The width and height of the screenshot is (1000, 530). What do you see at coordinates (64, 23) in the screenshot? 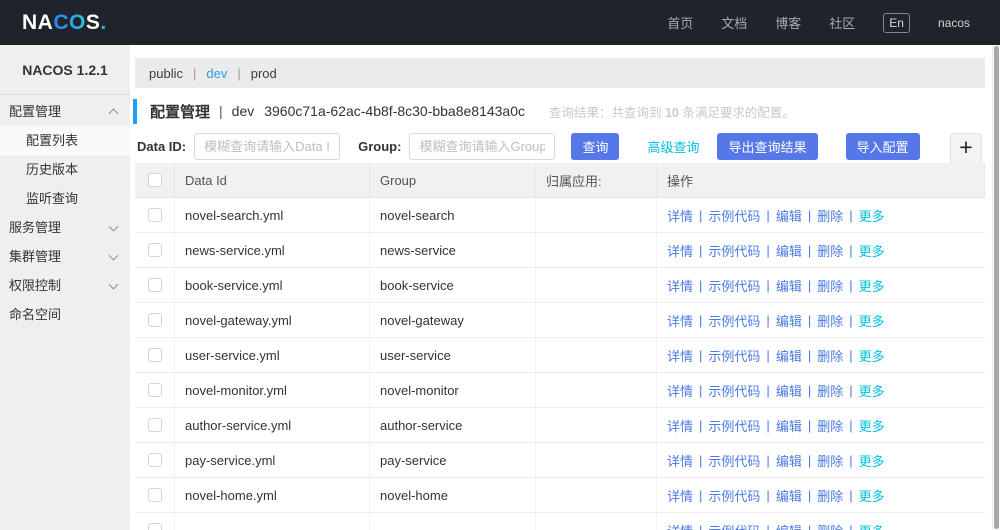
I see `nacos-logo: NACOS.` at bounding box center [64, 23].